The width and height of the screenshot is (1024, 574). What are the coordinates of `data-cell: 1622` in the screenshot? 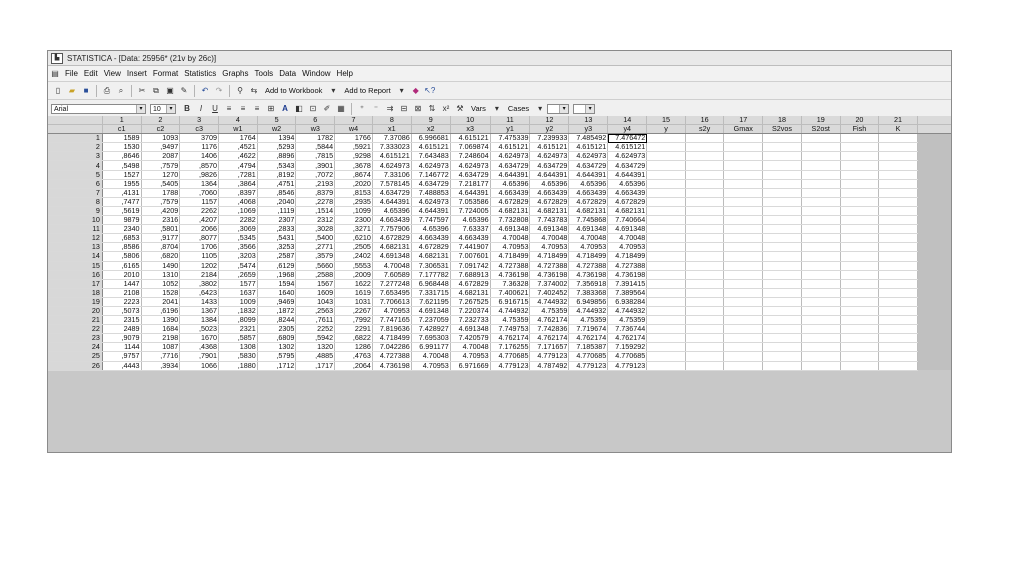 It's located at (353, 284).